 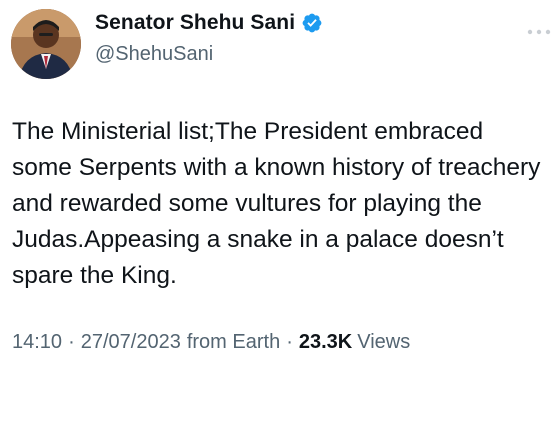 What do you see at coordinates (195, 23) in the screenshot?
I see `author-display-name: Senator Shehu Sani` at bounding box center [195, 23].